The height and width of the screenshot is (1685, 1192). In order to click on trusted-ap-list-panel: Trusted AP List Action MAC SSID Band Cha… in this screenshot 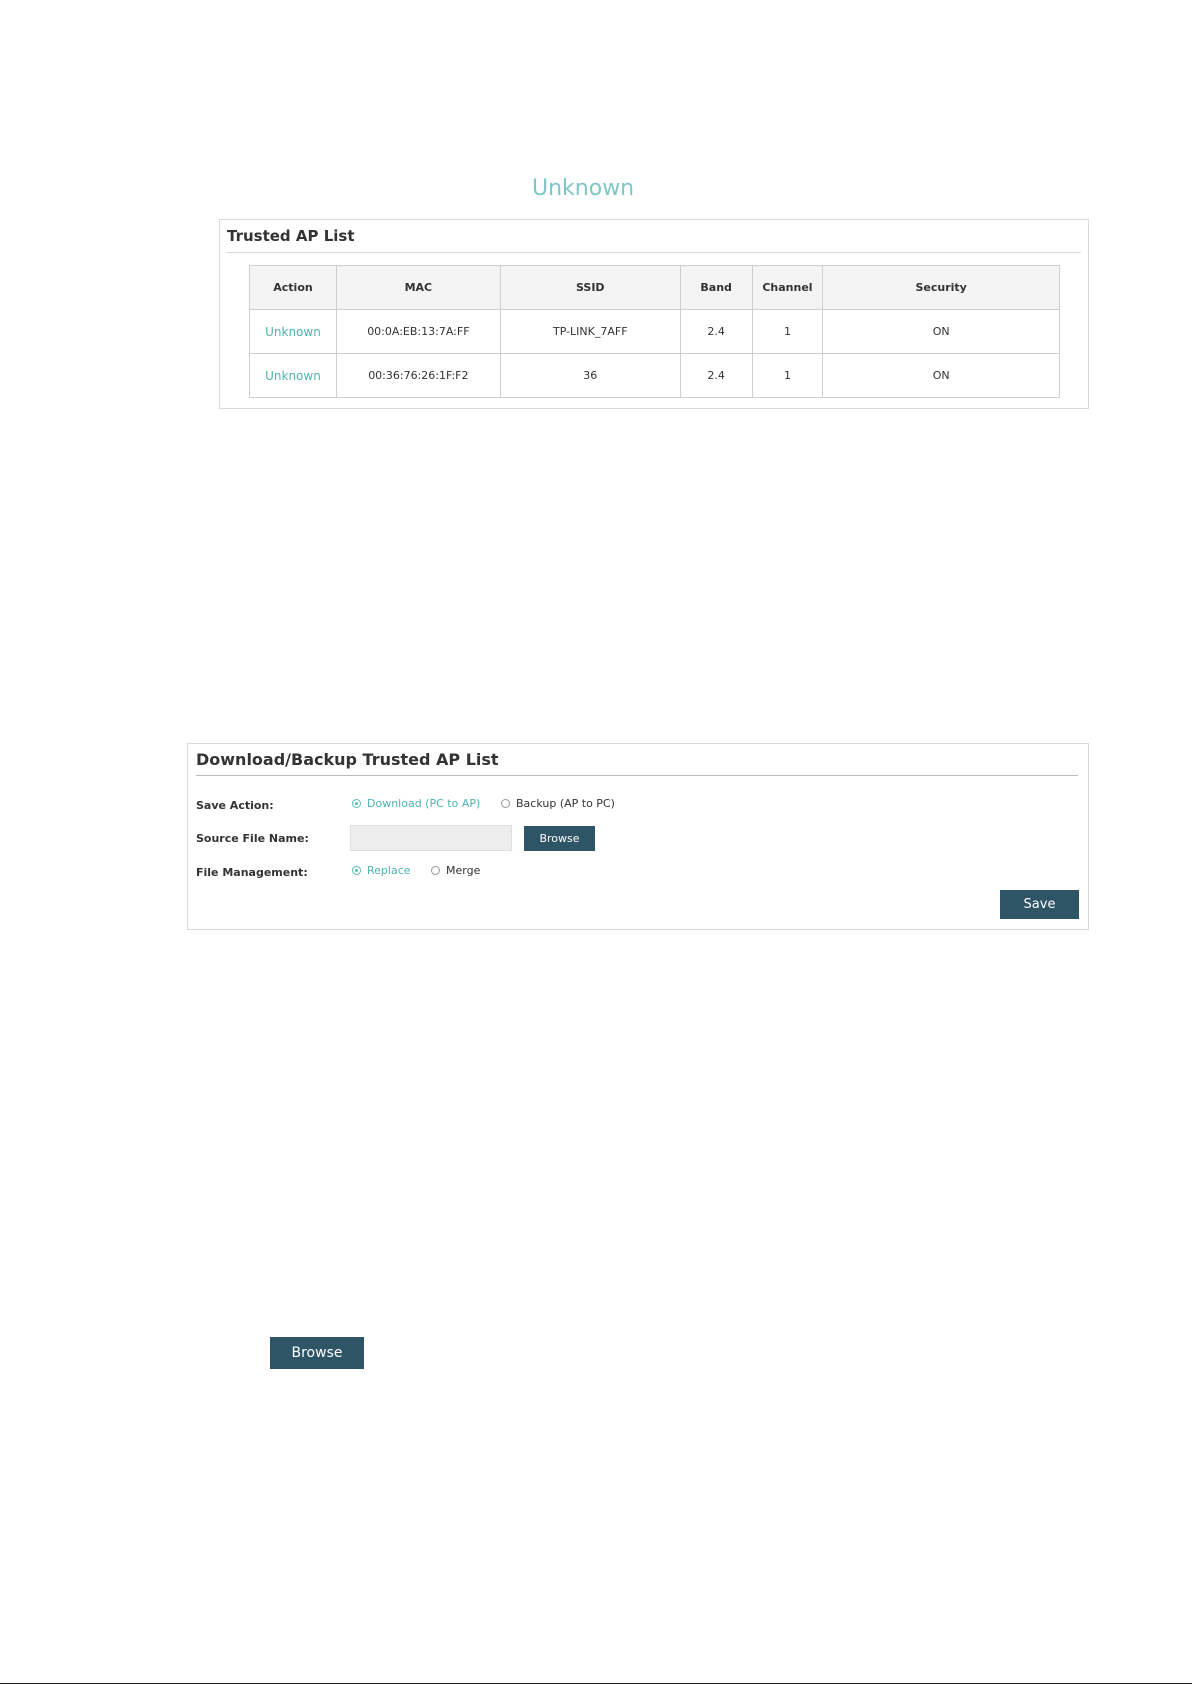, I will do `click(654, 314)`.